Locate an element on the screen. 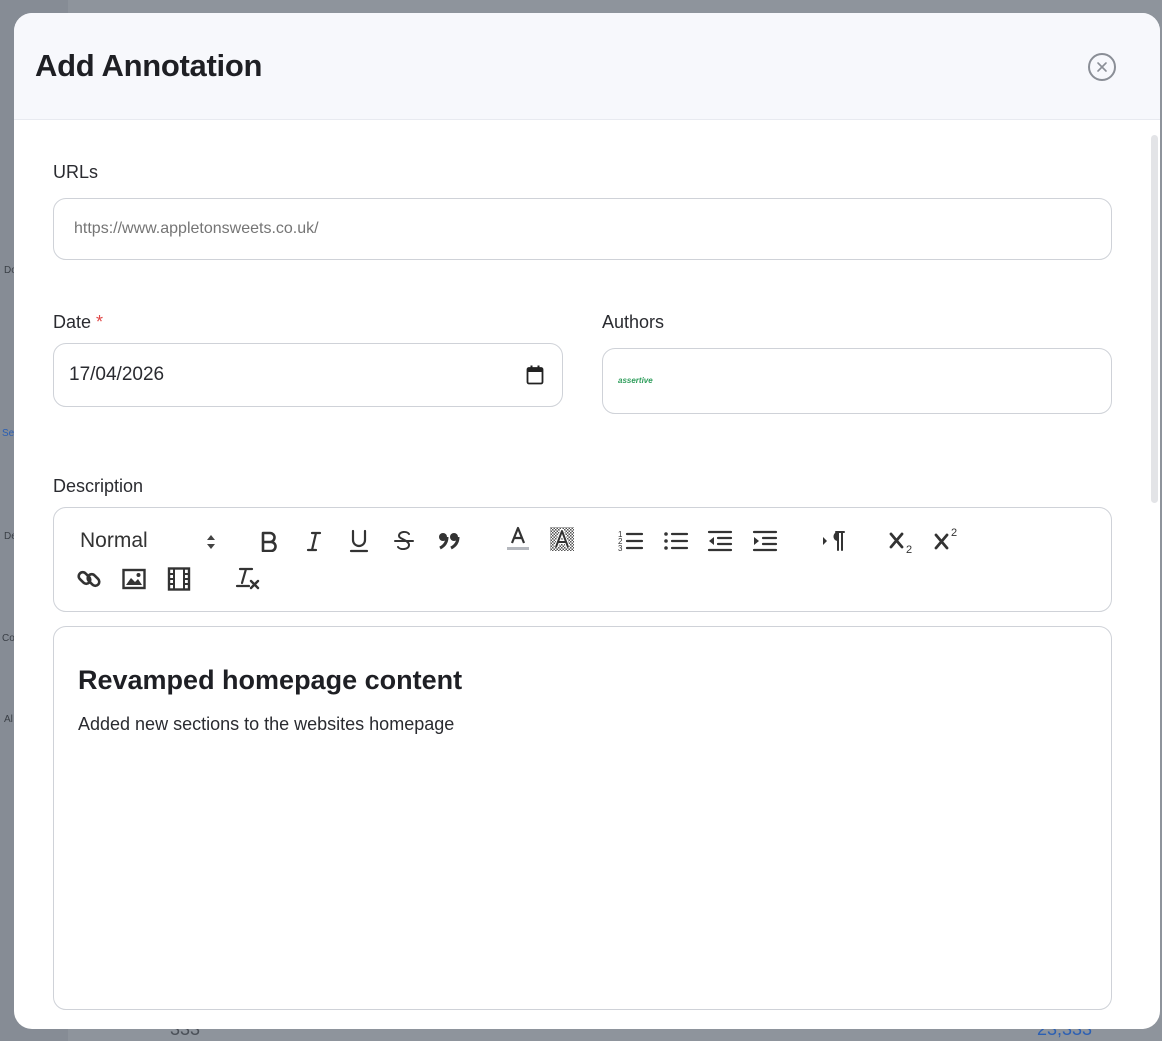 The image size is (1162, 1041). date-field: 17/04/2026 is located at coordinates (308, 375).